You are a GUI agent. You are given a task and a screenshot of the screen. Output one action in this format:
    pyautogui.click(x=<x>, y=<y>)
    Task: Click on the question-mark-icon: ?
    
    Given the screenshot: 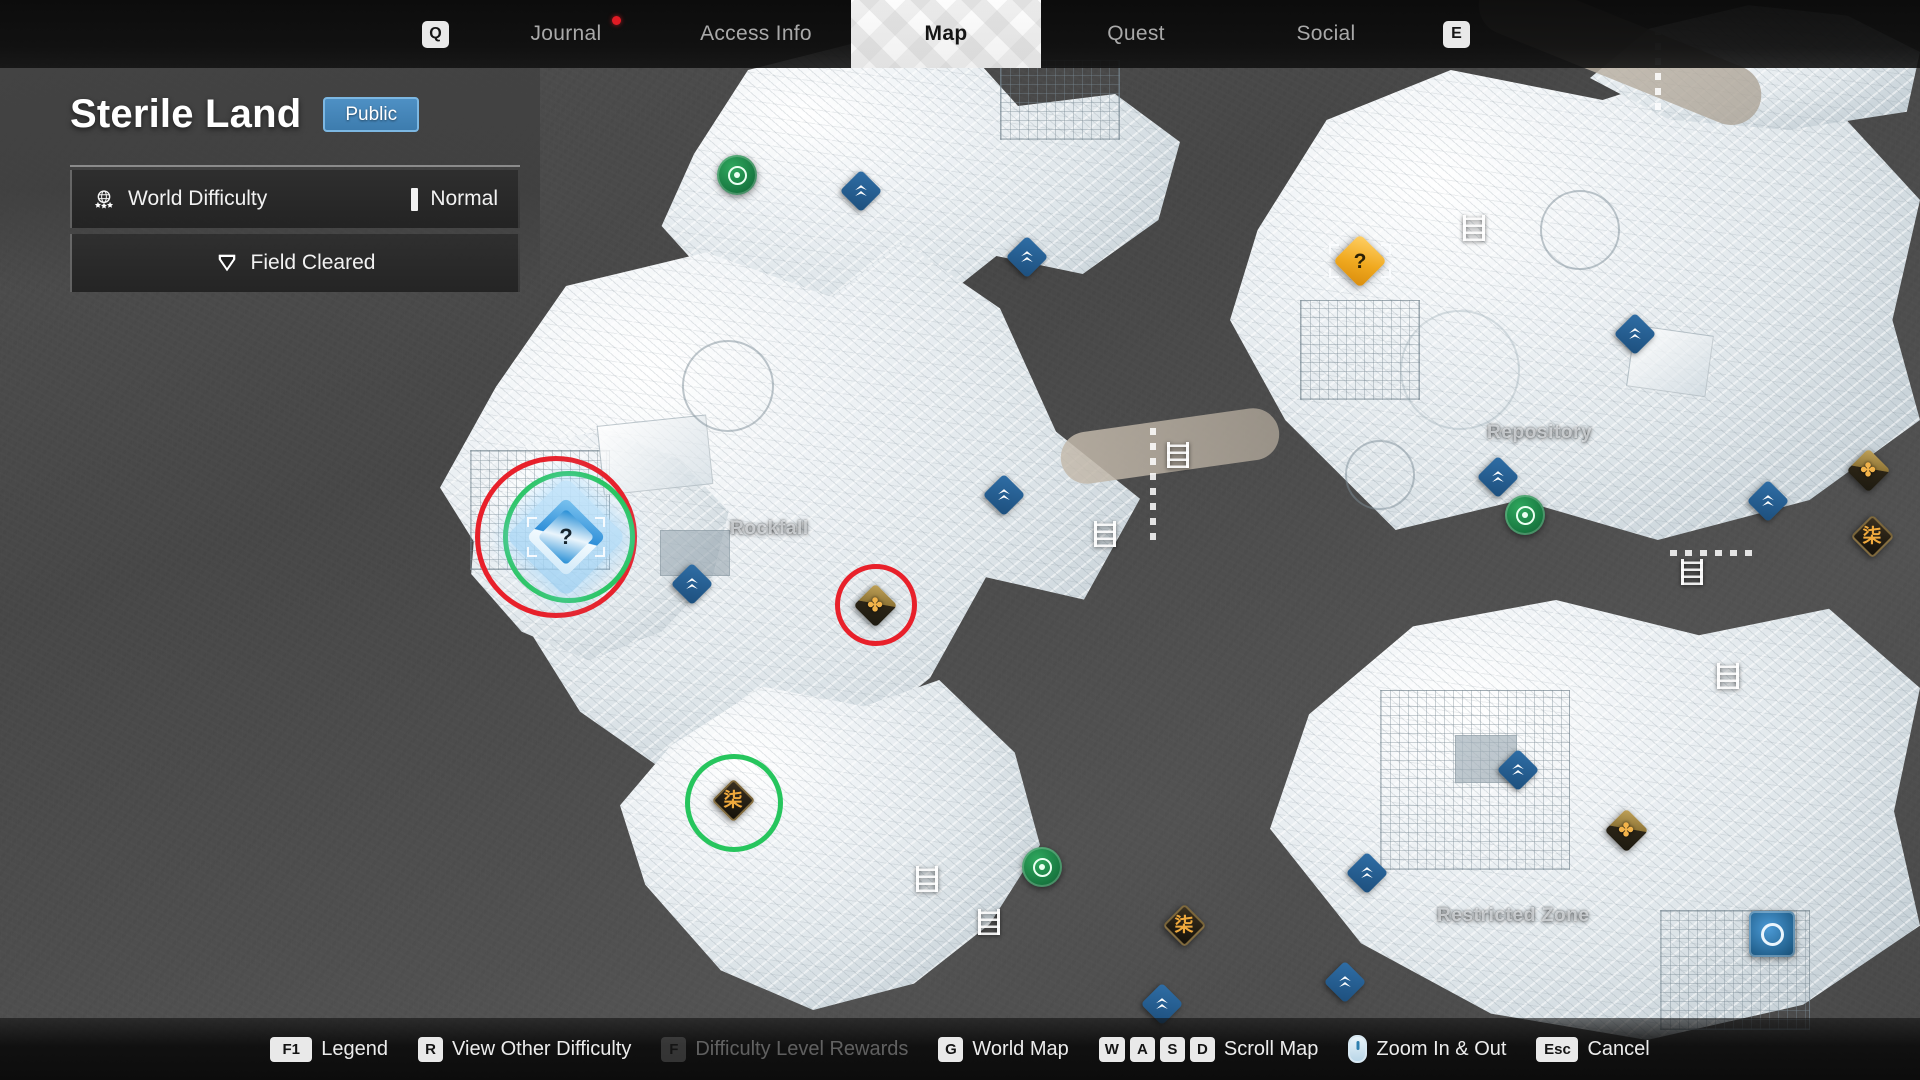 What is the action you would take?
    pyautogui.click(x=1360, y=261)
    